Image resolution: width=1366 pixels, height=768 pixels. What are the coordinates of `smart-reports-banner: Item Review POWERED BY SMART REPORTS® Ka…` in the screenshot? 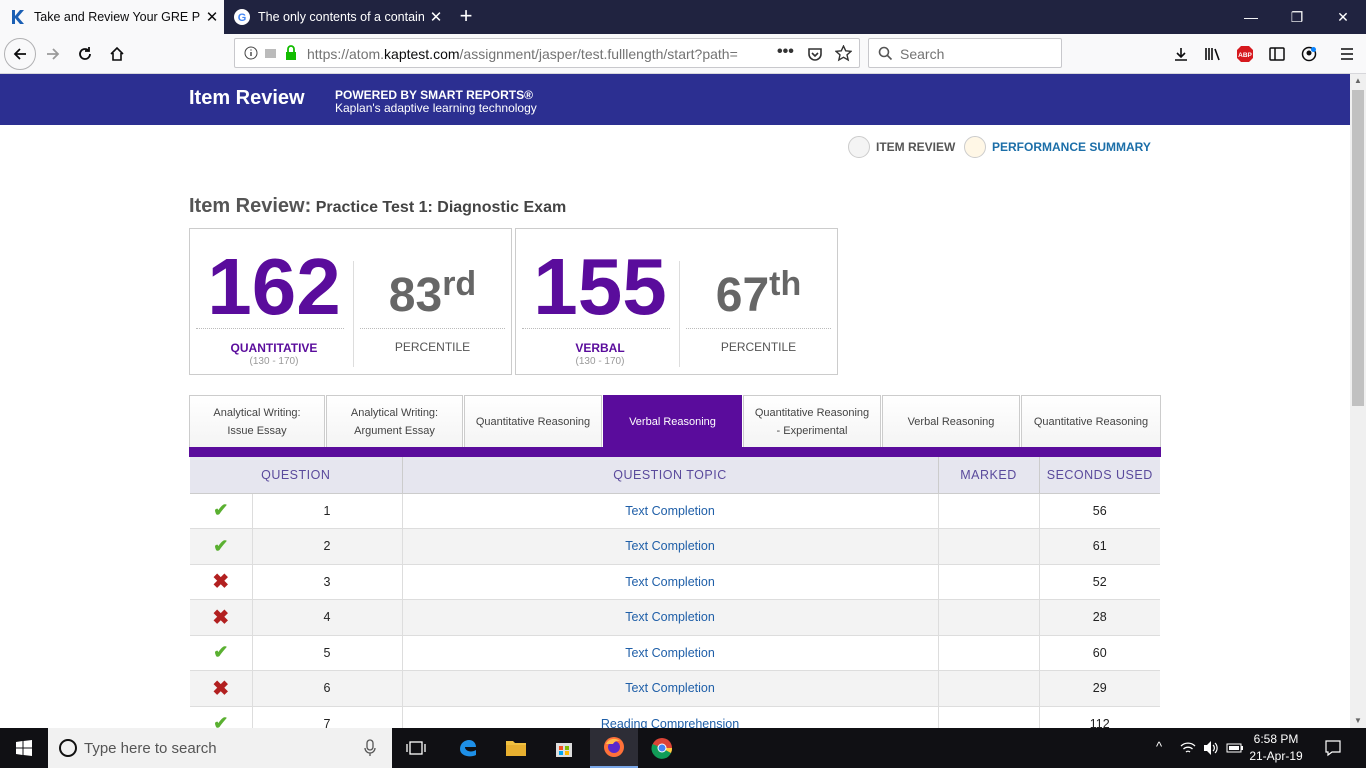 It's located at (675, 99).